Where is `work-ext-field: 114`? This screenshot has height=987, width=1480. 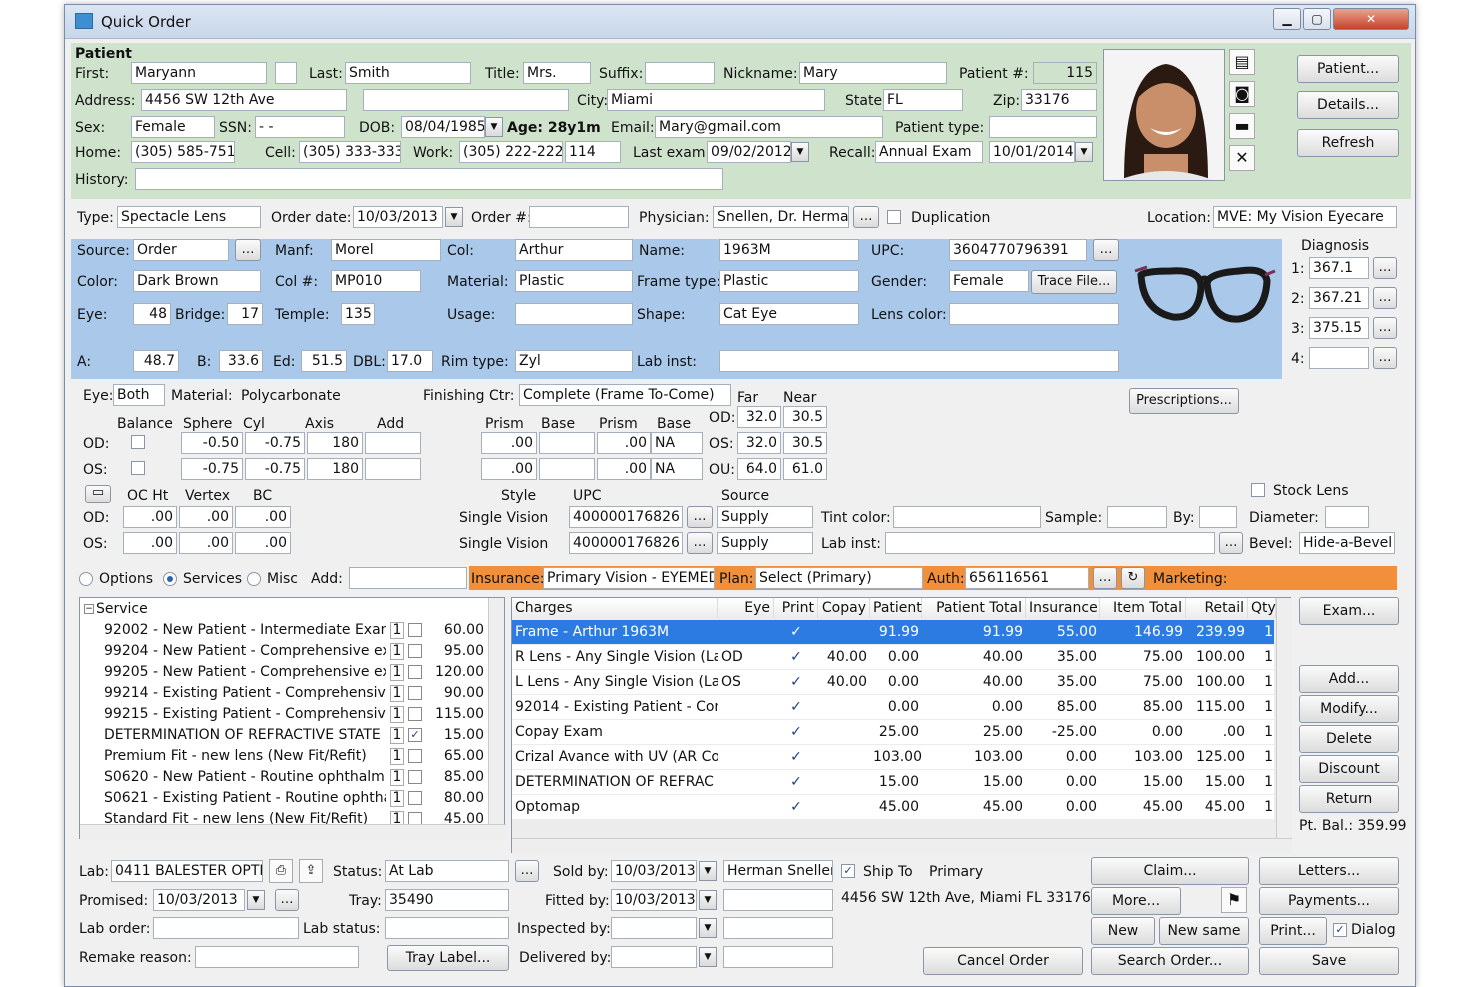
work-ext-field: 114 is located at coordinates (593, 152).